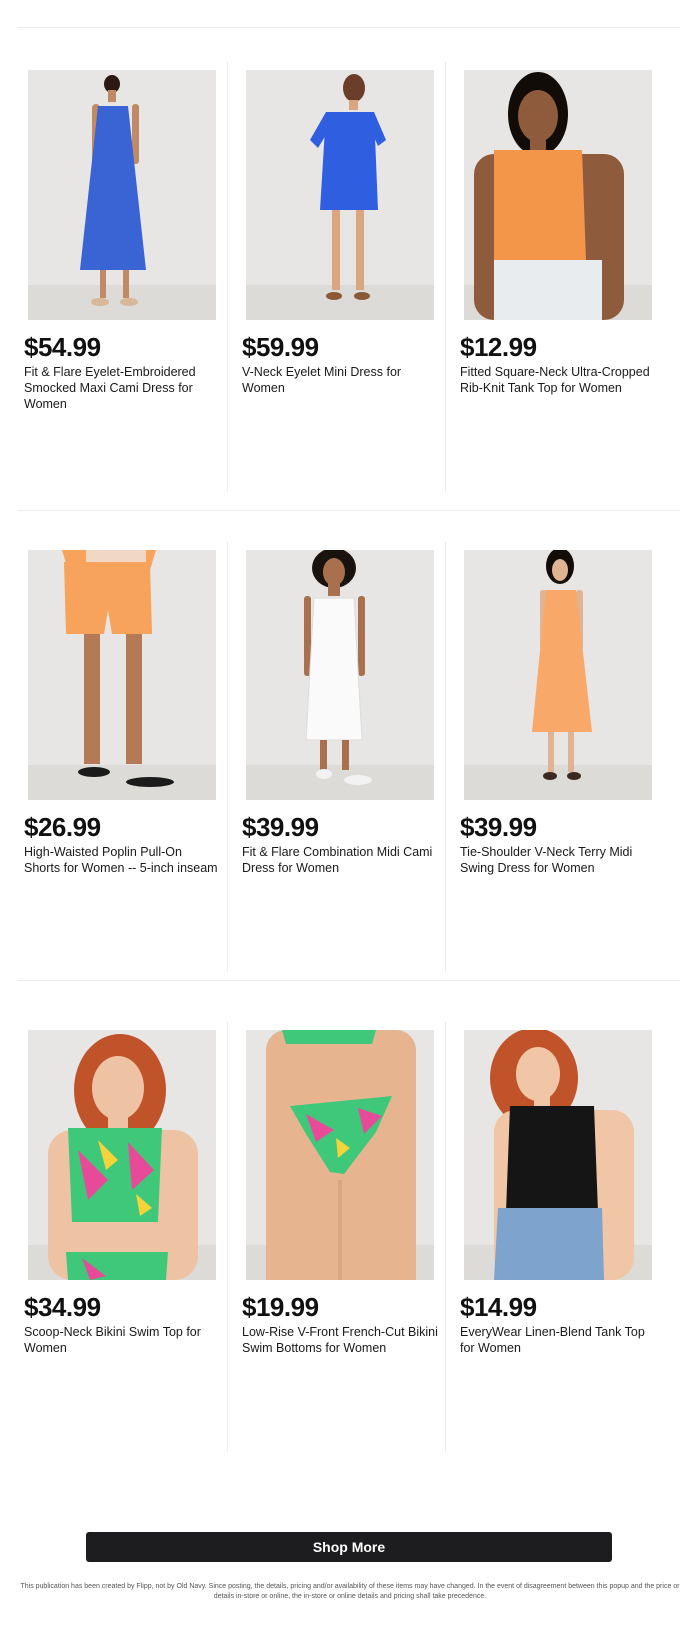 The width and height of the screenshot is (700, 1628). Describe the element at coordinates (498, 347) in the screenshot. I see `product-price: $12.99` at that location.